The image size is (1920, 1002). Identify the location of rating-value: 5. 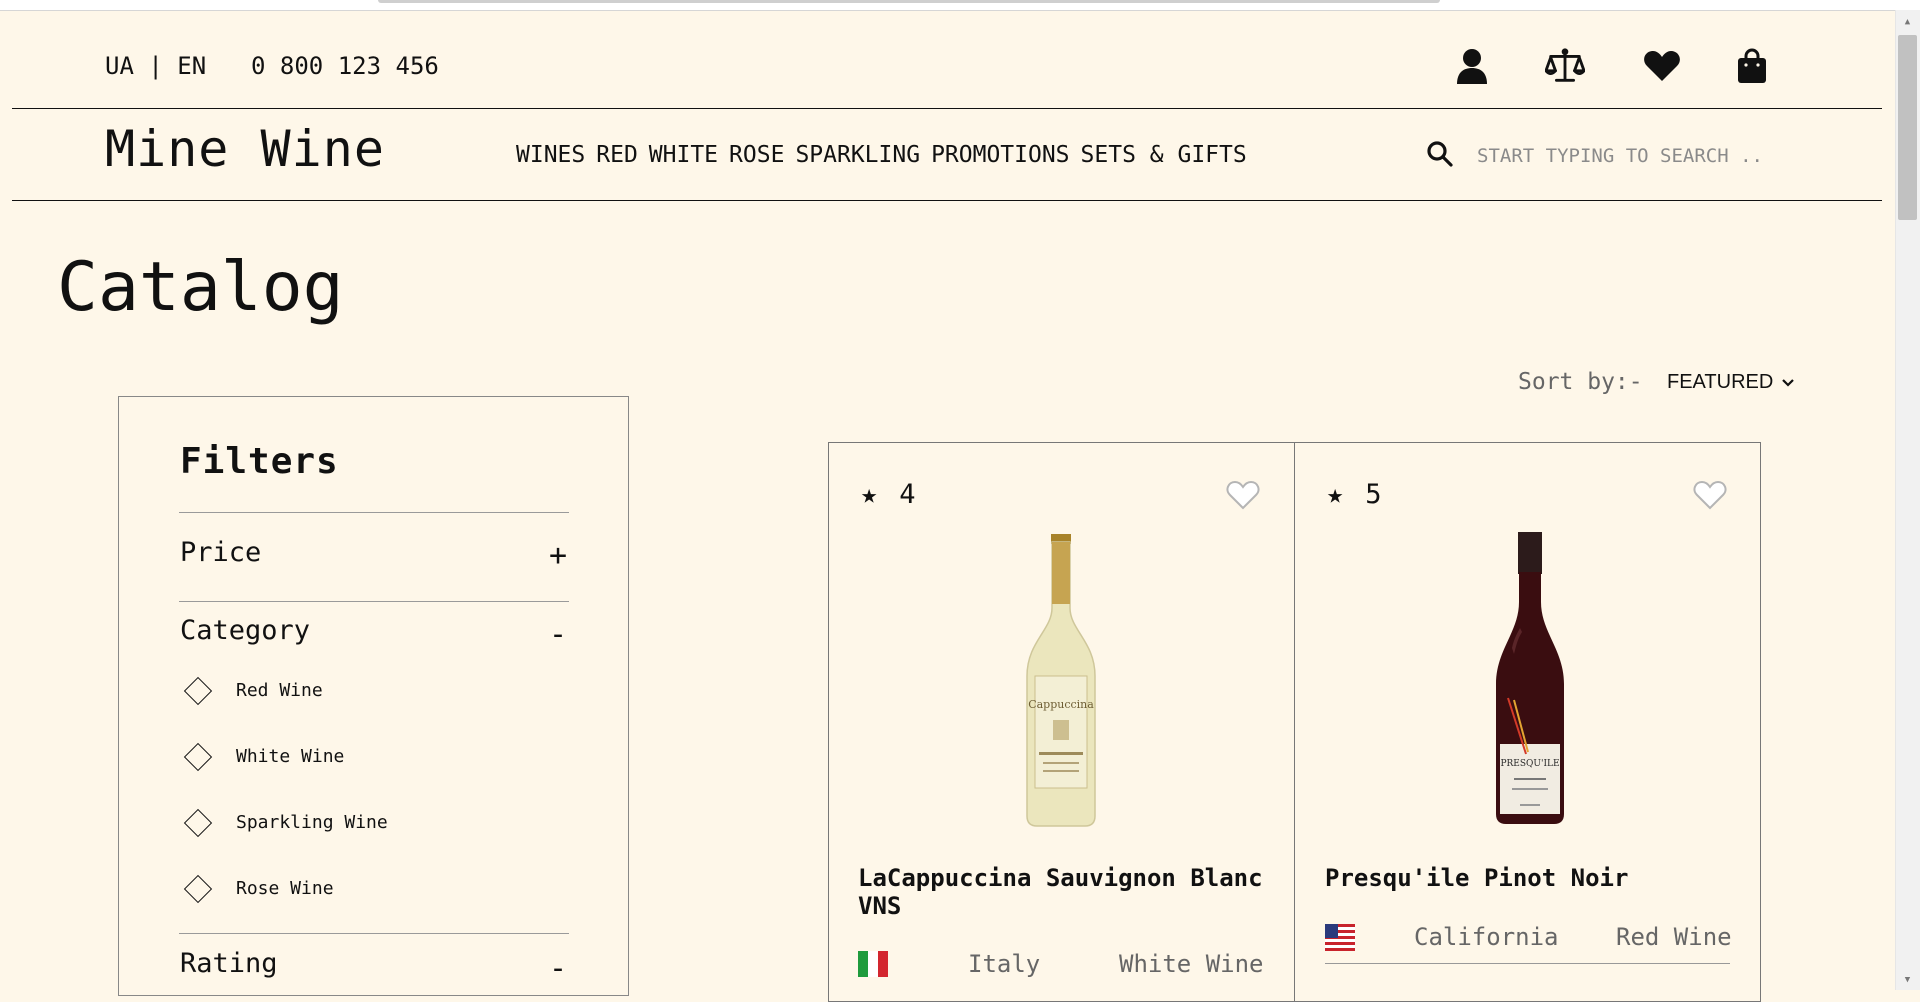
(1373, 494).